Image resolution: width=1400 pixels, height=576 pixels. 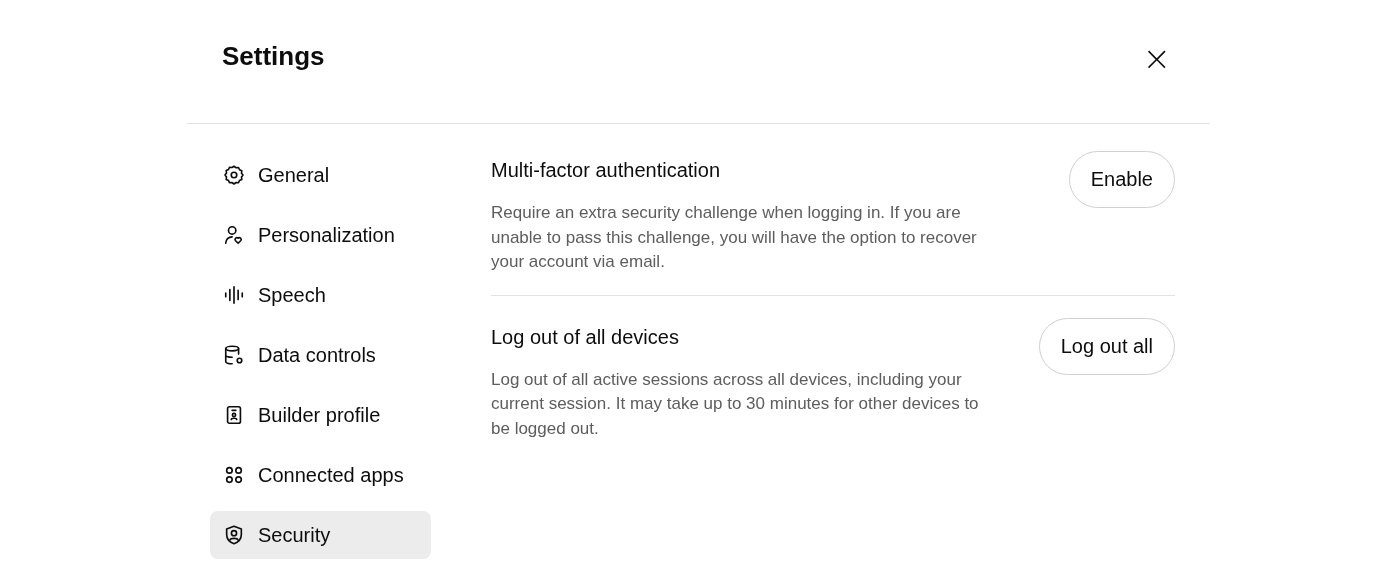 What do you see at coordinates (320, 475) in the screenshot?
I see `sidebar-item: Connected apps` at bounding box center [320, 475].